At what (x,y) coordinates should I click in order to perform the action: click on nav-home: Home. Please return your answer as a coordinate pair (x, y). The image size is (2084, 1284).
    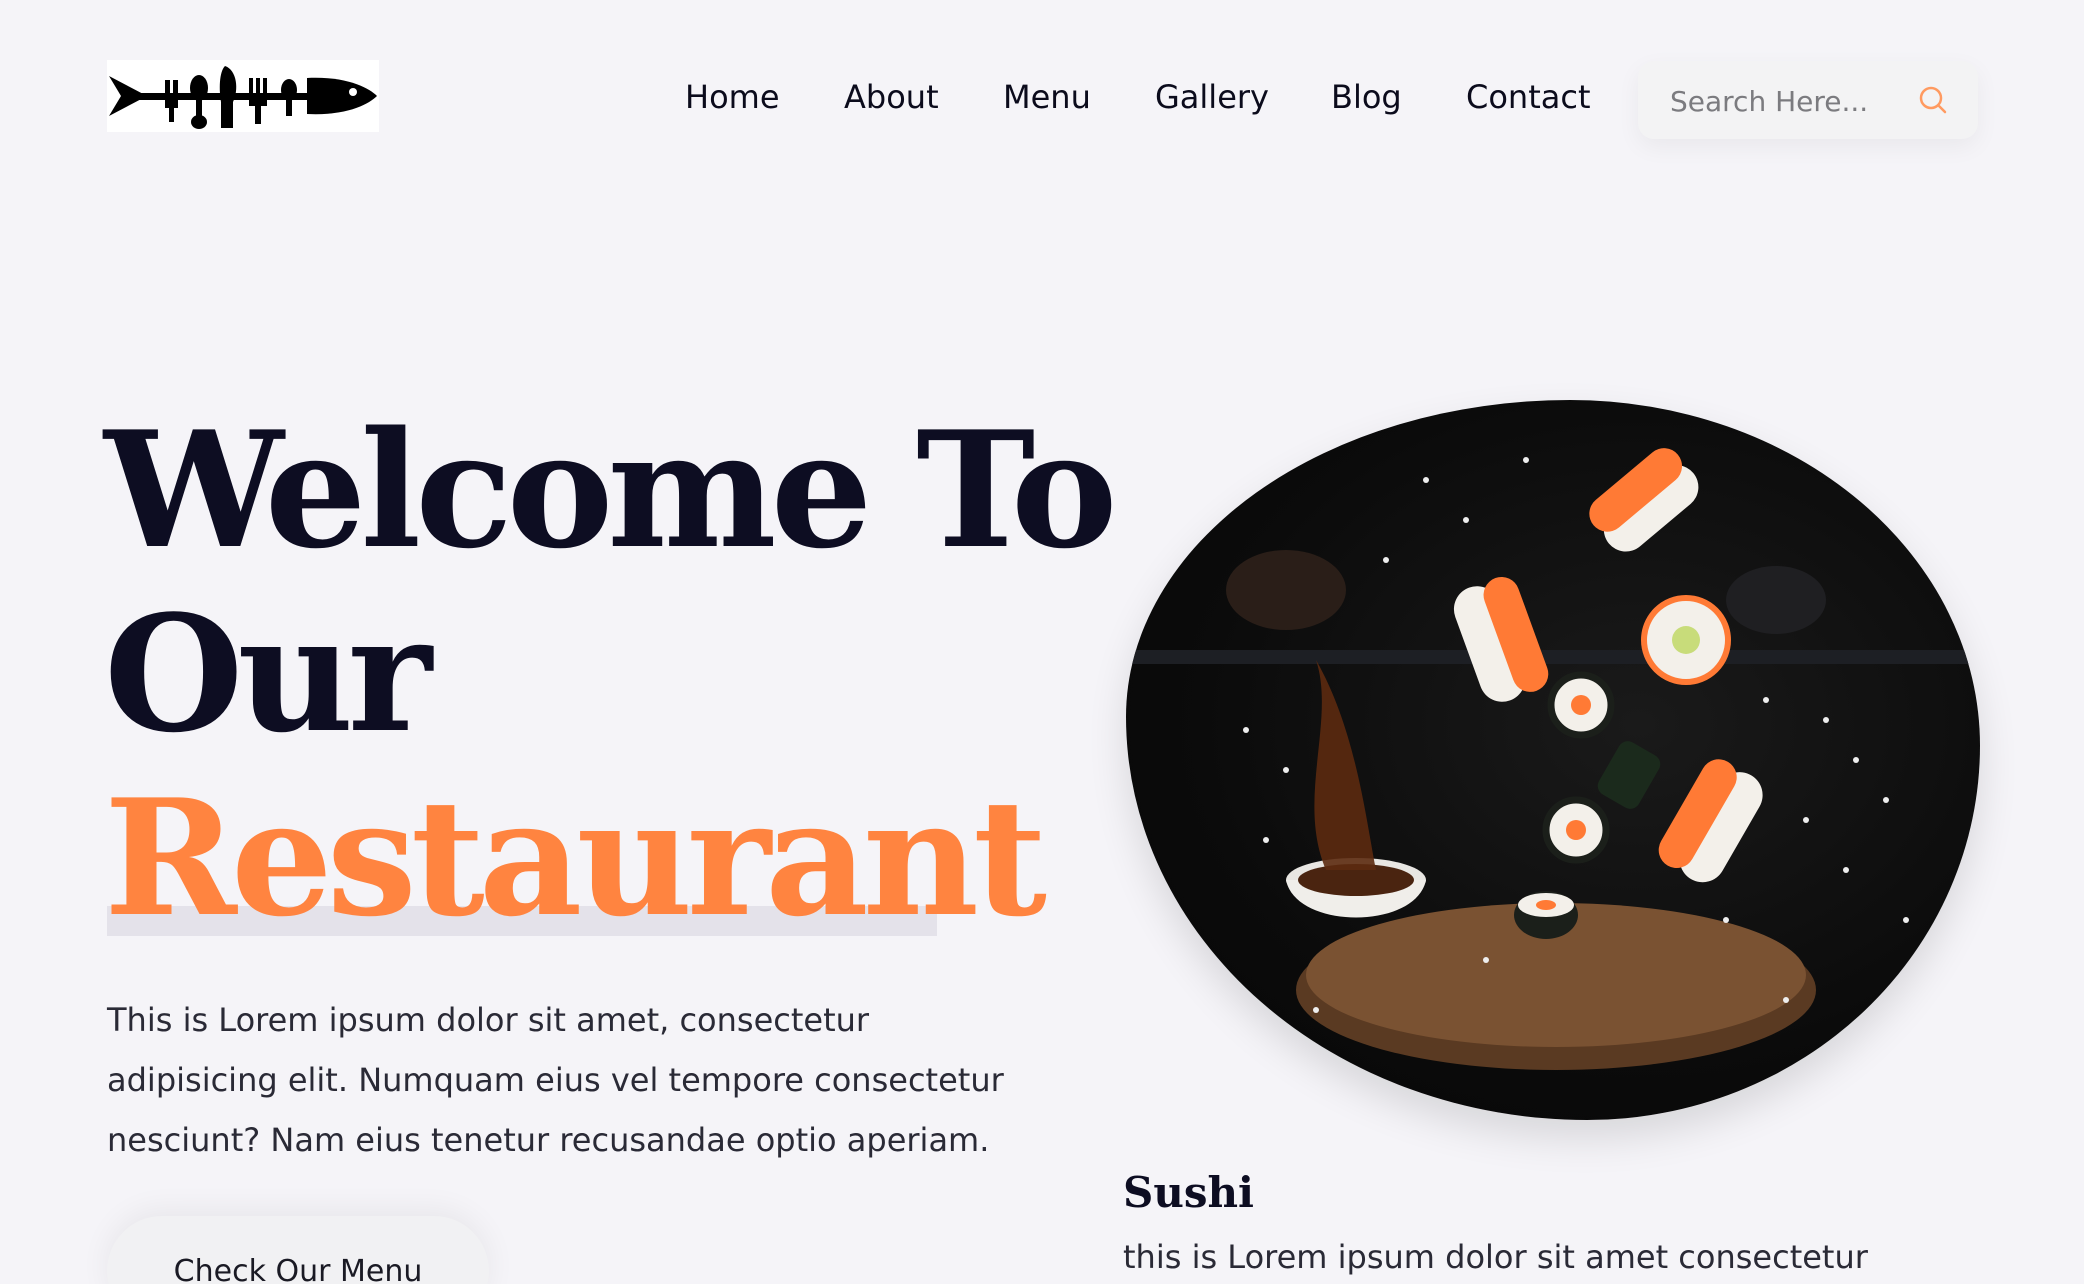
    Looking at the image, I should click on (732, 97).